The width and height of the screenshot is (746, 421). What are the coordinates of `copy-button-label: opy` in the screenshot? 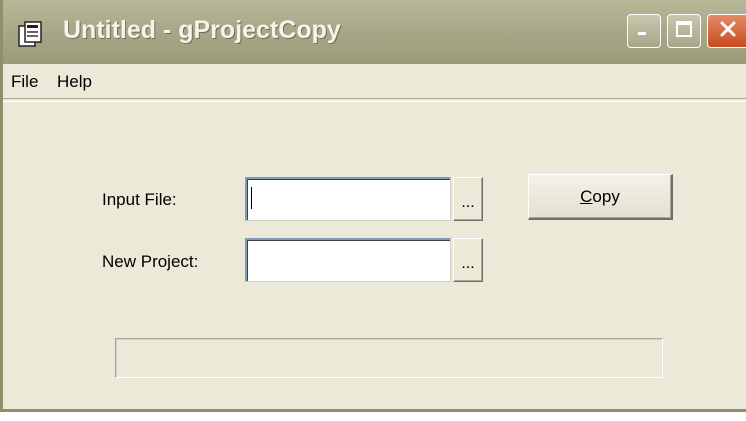 It's located at (606, 196).